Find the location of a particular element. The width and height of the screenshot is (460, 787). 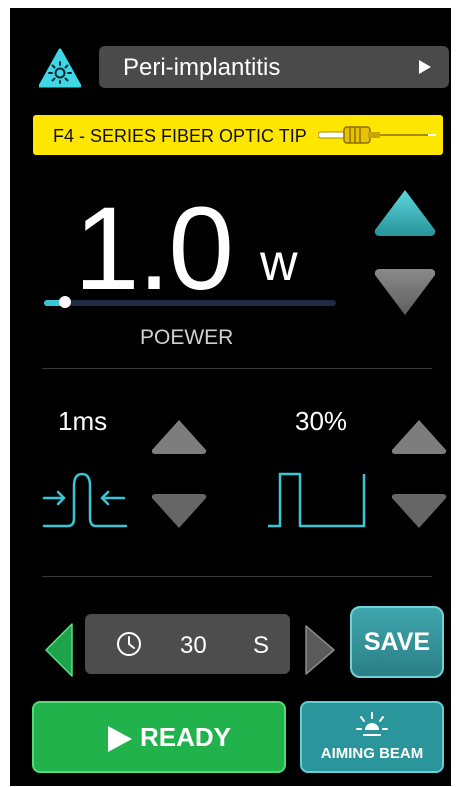

timer-value: 30 is located at coordinates (193, 645).